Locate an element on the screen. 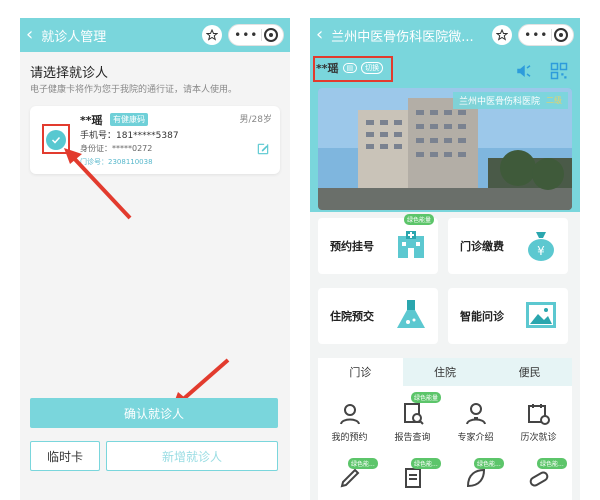  flask-icon is located at coordinates (411, 314).